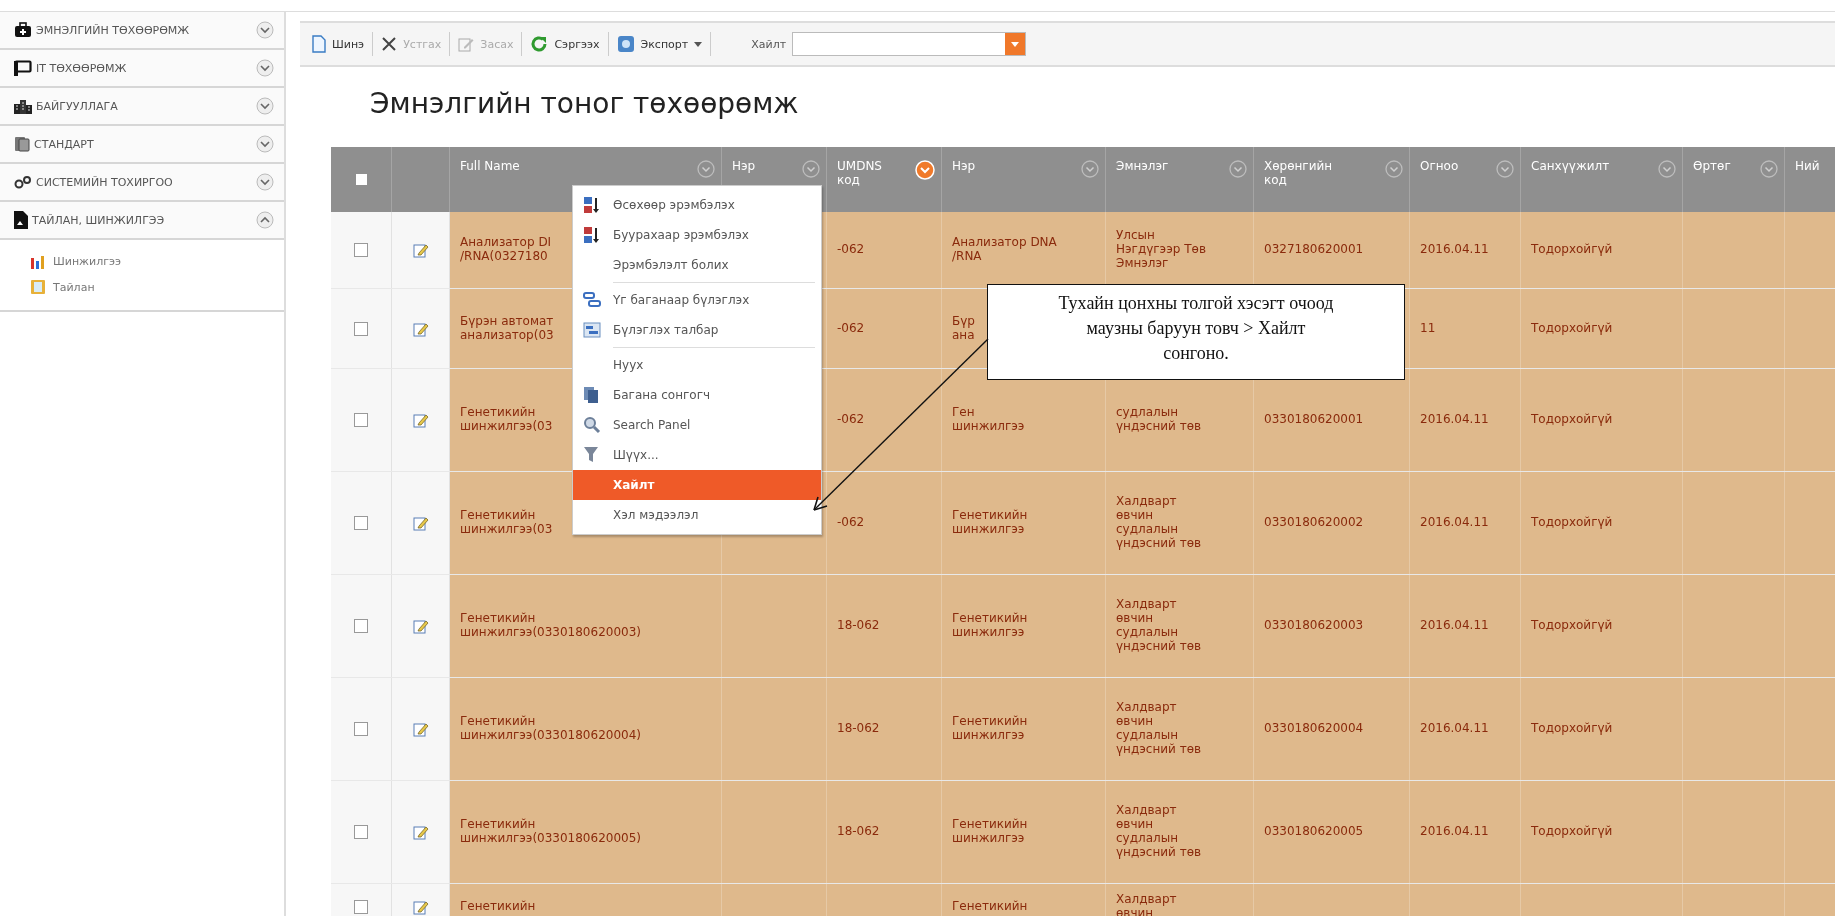  I want to click on sidebar-subitem: Шинжилгээ, so click(61, 261).